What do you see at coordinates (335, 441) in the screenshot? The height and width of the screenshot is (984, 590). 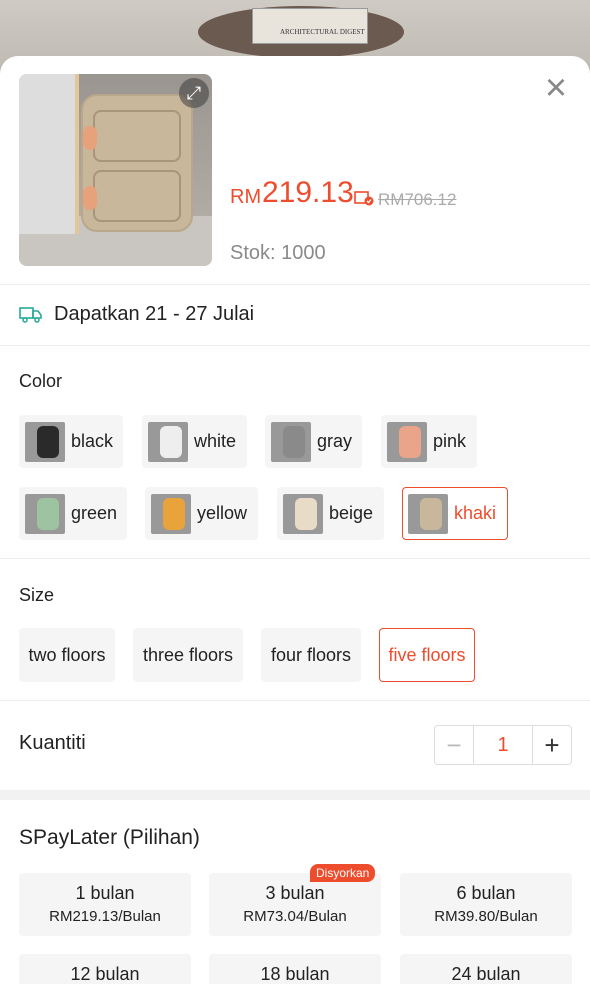 I see `color-label: gray` at bounding box center [335, 441].